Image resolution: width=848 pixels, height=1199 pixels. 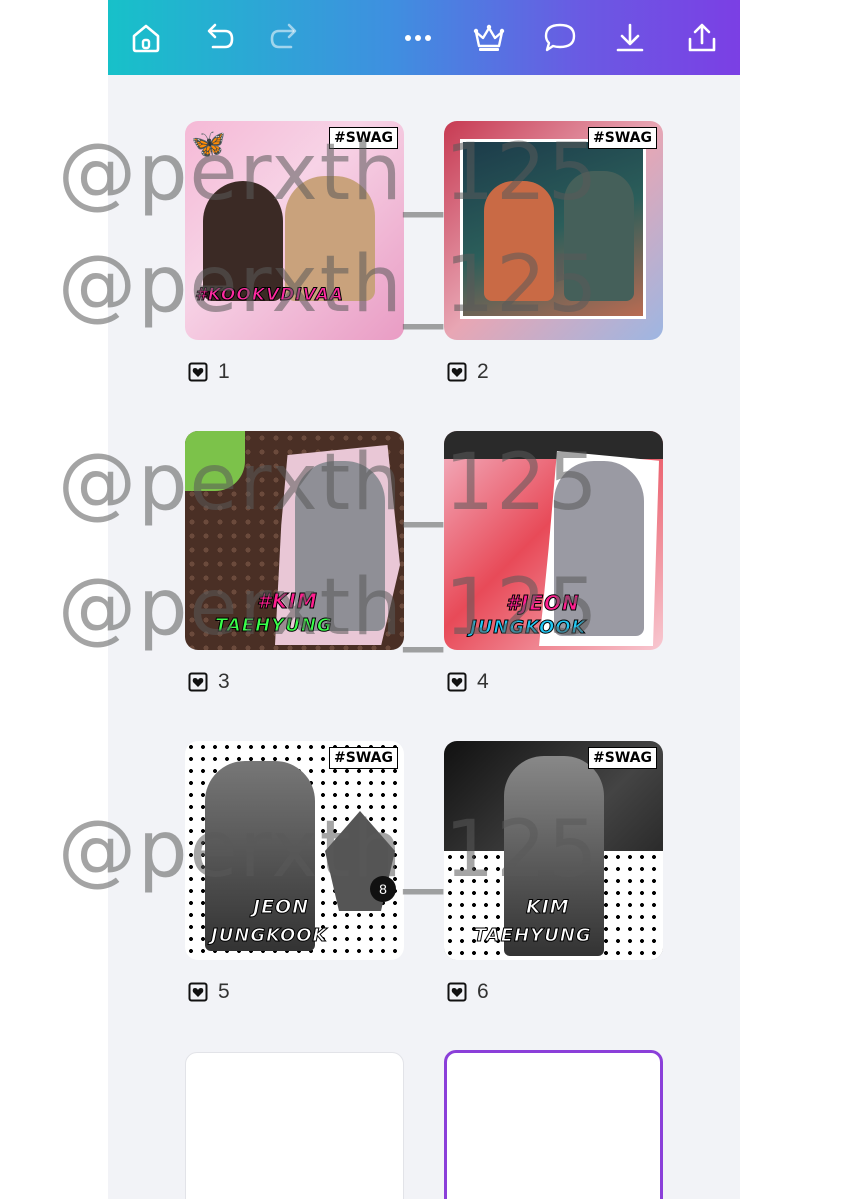 I want to click on undo-button, so click(x=218, y=38).